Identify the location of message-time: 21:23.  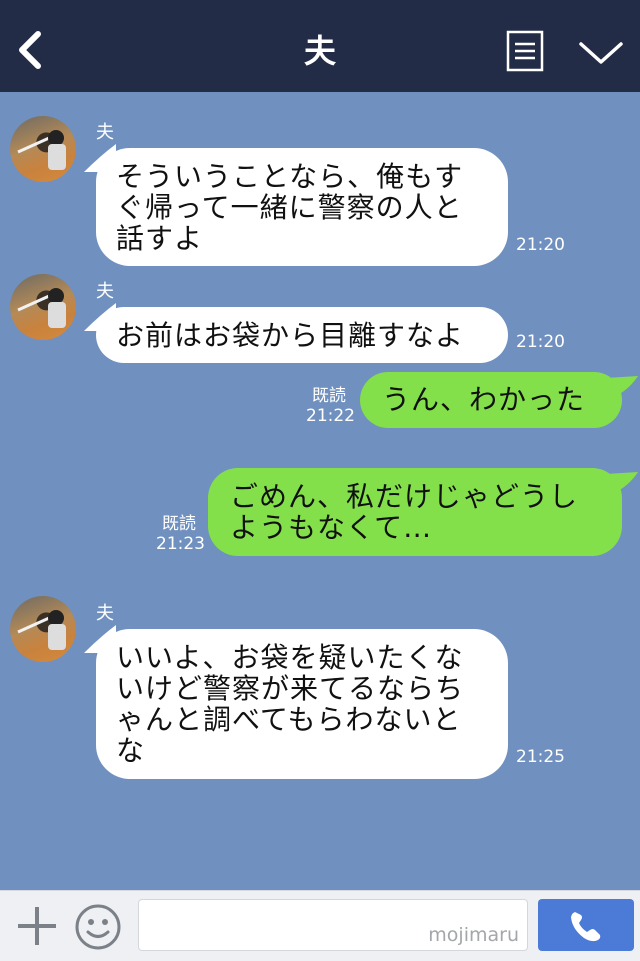
(180, 544).